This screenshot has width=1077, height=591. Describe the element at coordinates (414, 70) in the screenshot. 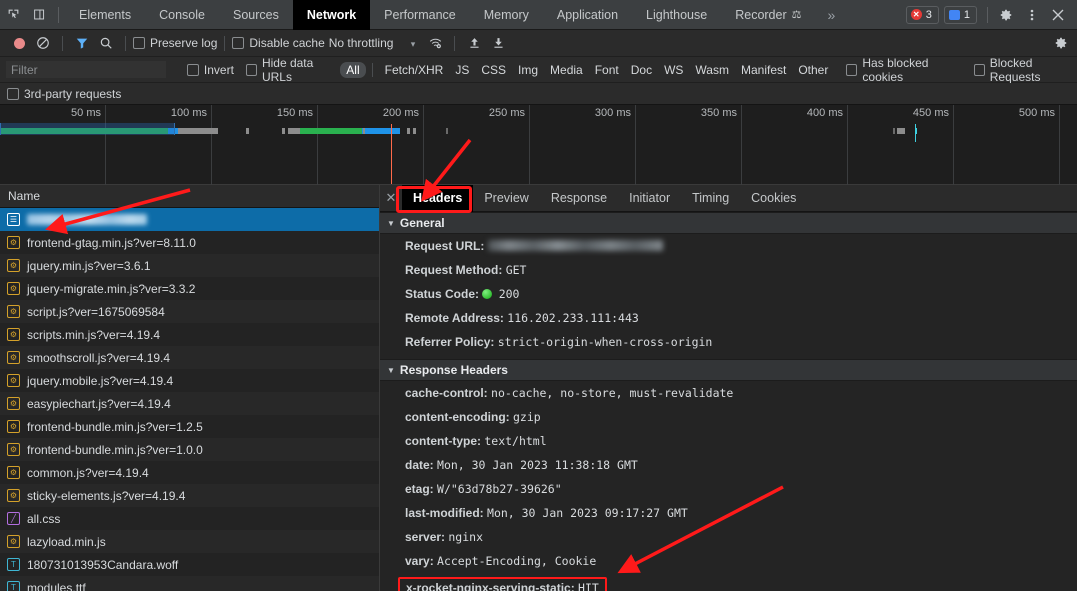

I see `filter-type-fetch-xhr: Fetch/XHR` at that location.